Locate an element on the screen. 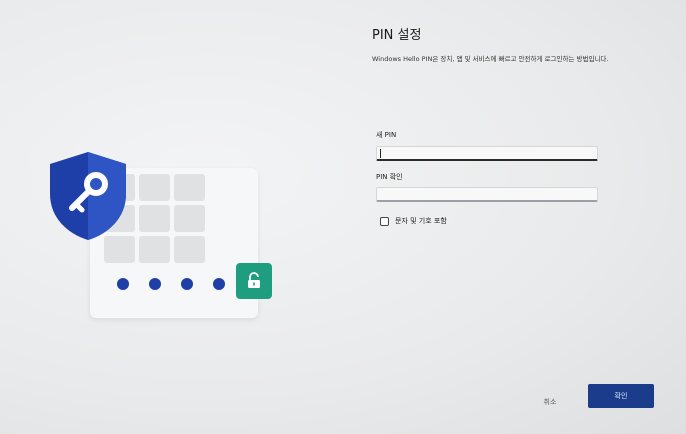 Image resolution: width=686 pixels, height=434 pixels. key-shield-icon is located at coordinates (88, 196).